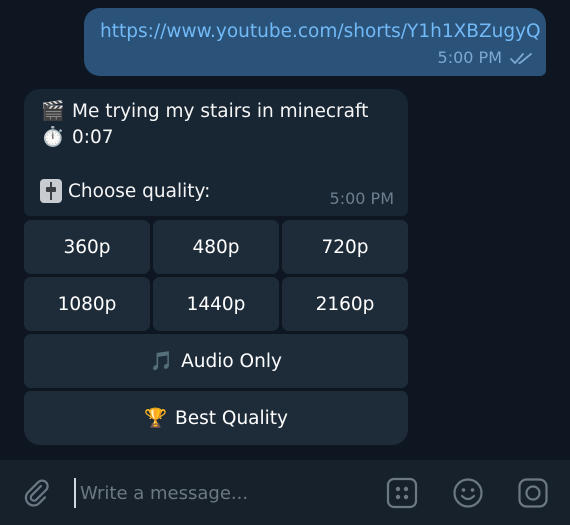 The width and height of the screenshot is (570, 525). Describe the element at coordinates (51, 191) in the screenshot. I see `slider-icon` at that location.